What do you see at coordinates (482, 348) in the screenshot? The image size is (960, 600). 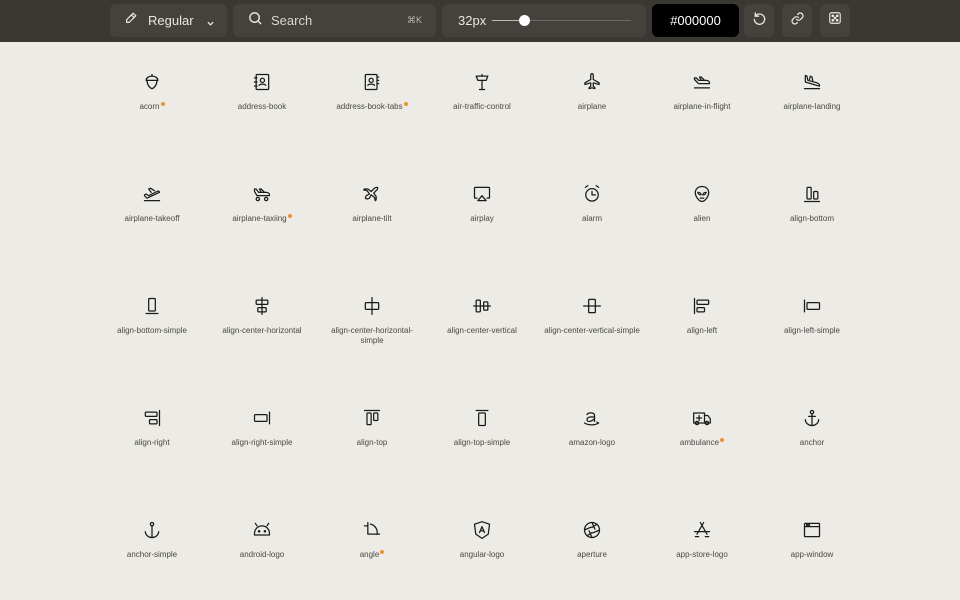 I see `icon-card-align-center-vertical: align-center-vertical` at bounding box center [482, 348].